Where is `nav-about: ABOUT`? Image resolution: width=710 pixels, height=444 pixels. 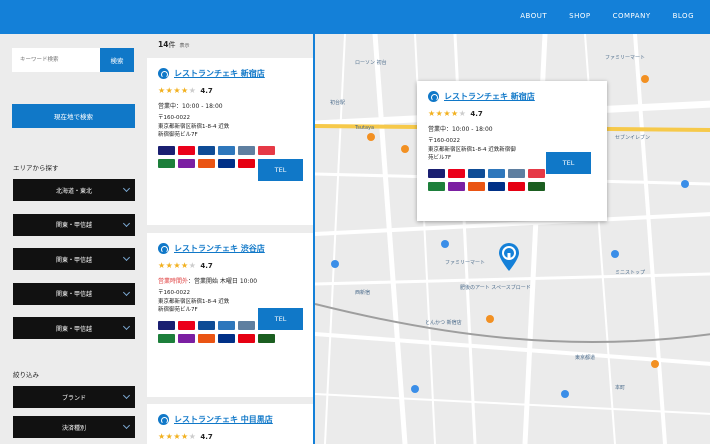
nav-about: ABOUT is located at coordinates (533, 16).